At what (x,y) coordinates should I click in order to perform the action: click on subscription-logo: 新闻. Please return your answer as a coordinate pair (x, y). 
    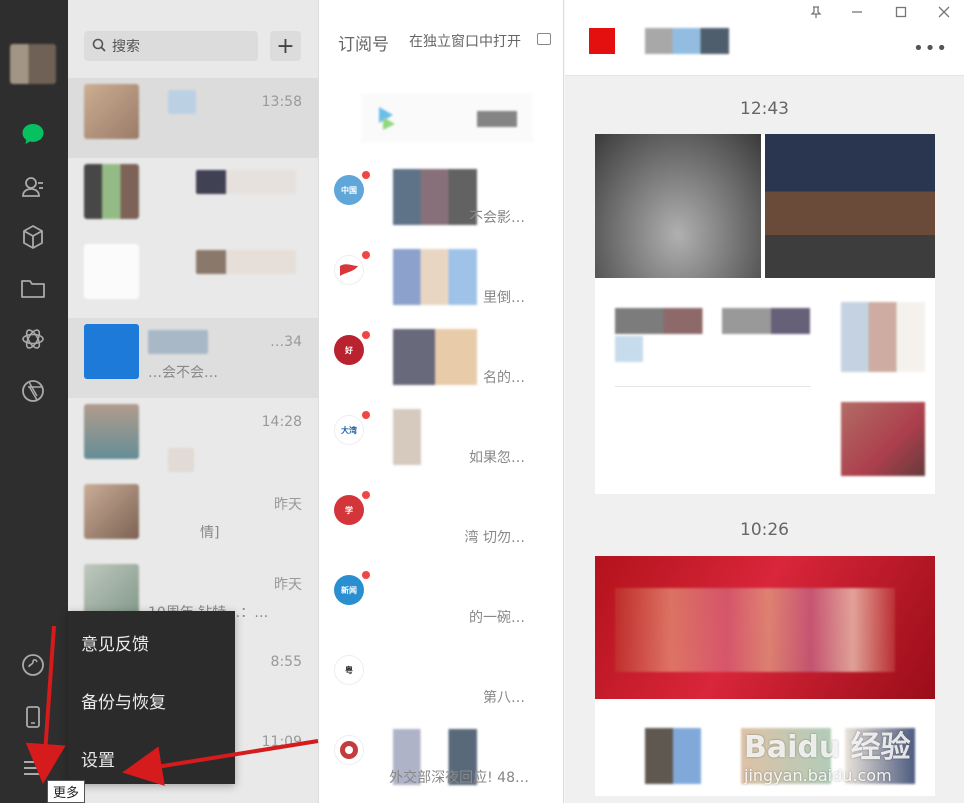
    Looking at the image, I should click on (349, 590).